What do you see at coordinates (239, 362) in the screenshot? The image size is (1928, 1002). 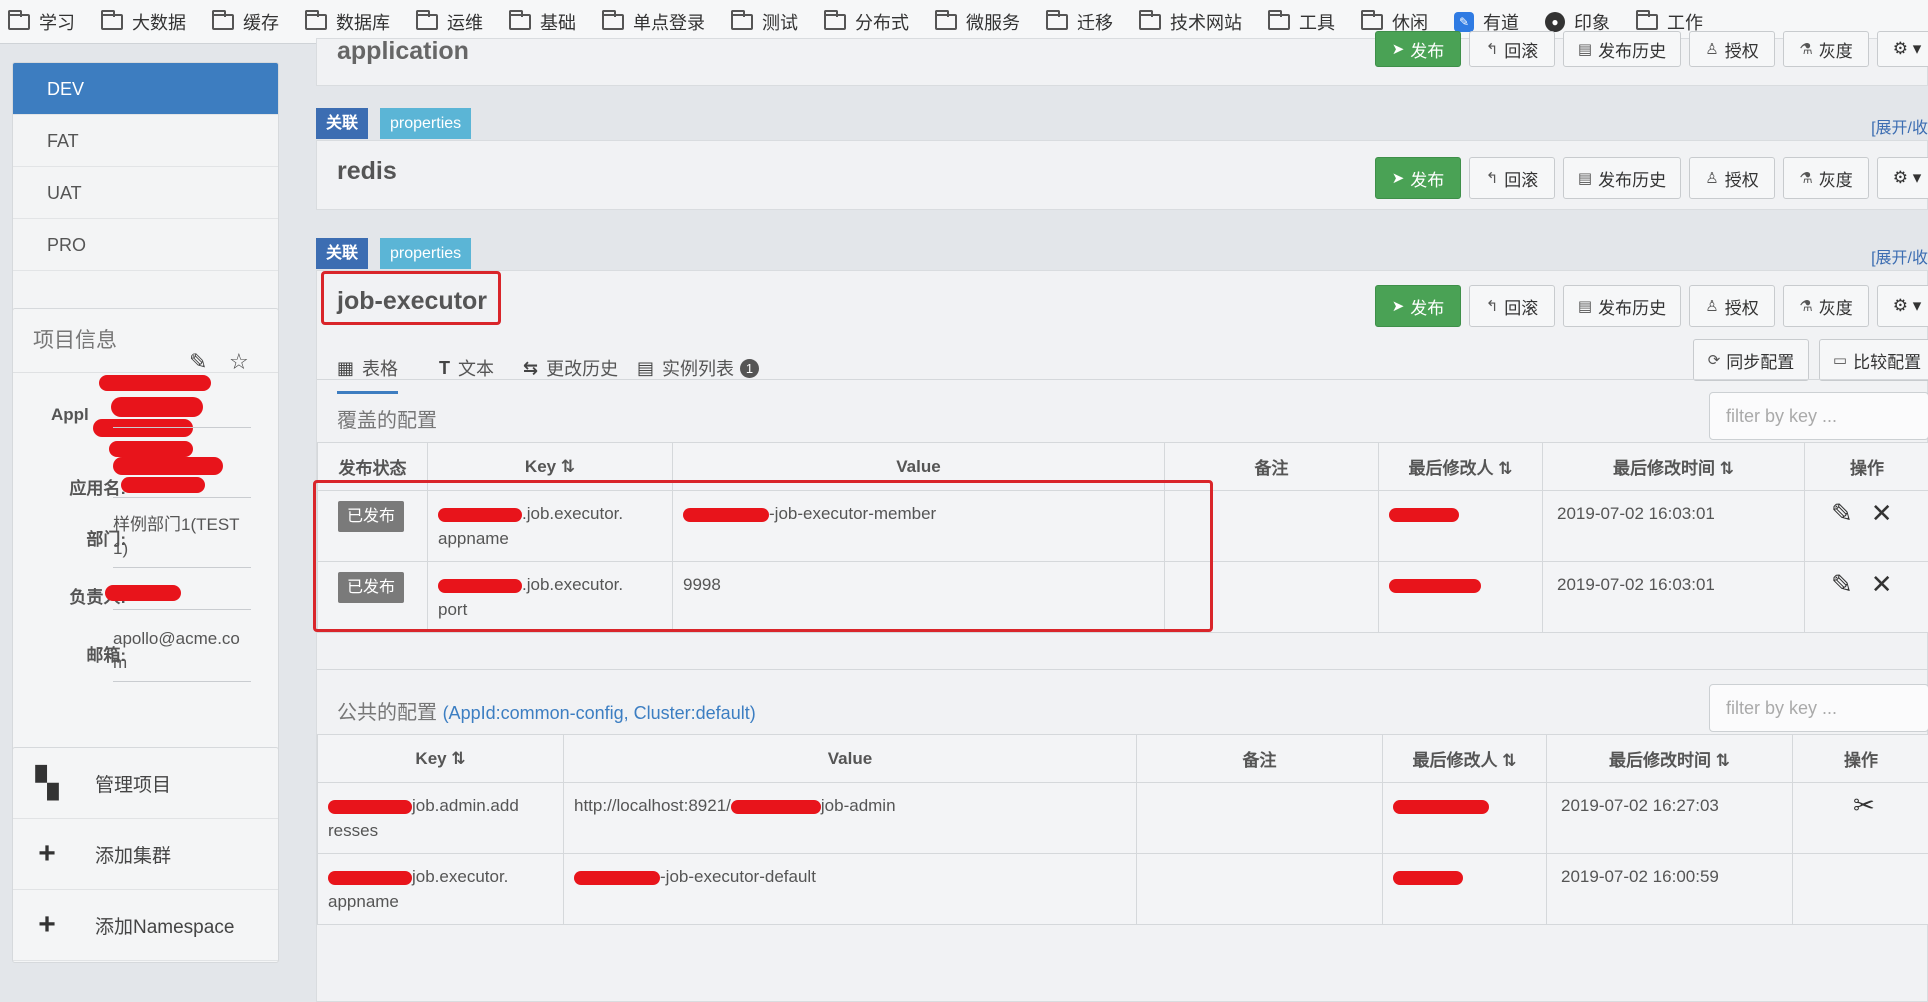 I see `star-icon: ☆` at bounding box center [239, 362].